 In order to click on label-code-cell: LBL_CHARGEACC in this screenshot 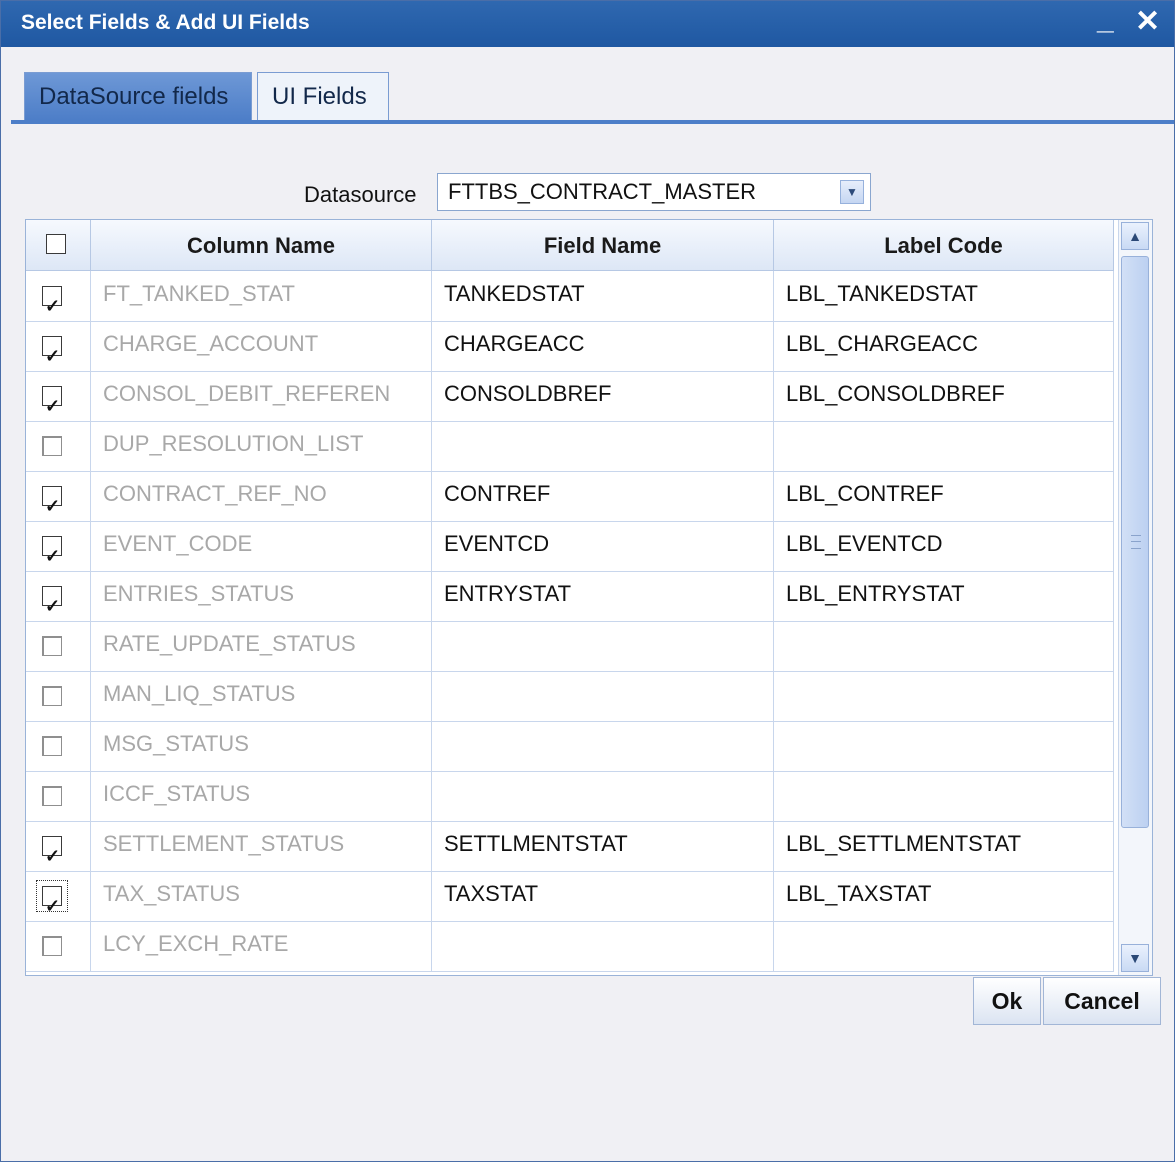, I will do `click(944, 346)`.